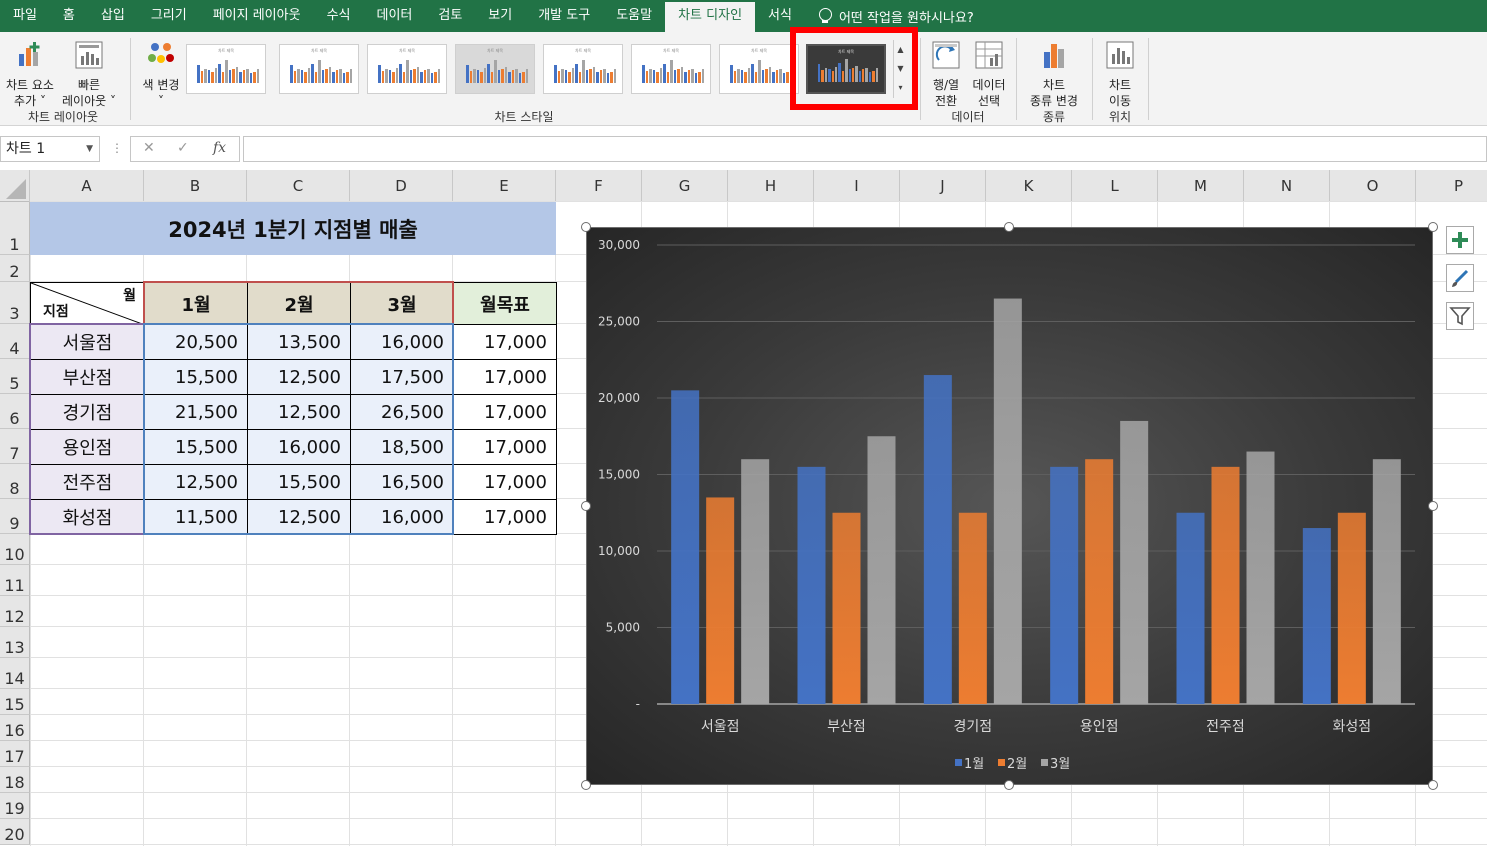  I want to click on row-header-19: 19, so click(15, 806).